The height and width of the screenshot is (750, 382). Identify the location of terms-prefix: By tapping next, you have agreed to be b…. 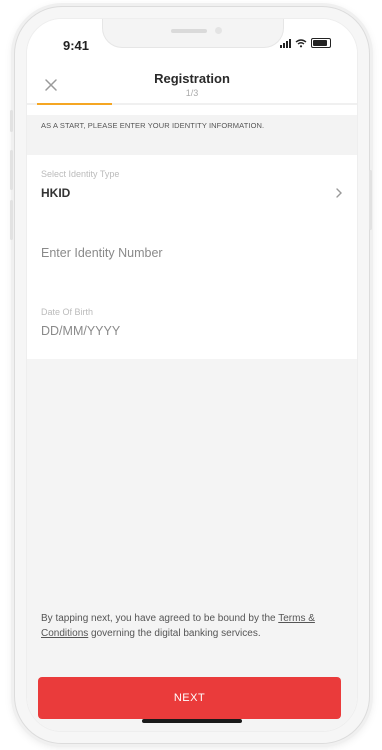
(158, 618).